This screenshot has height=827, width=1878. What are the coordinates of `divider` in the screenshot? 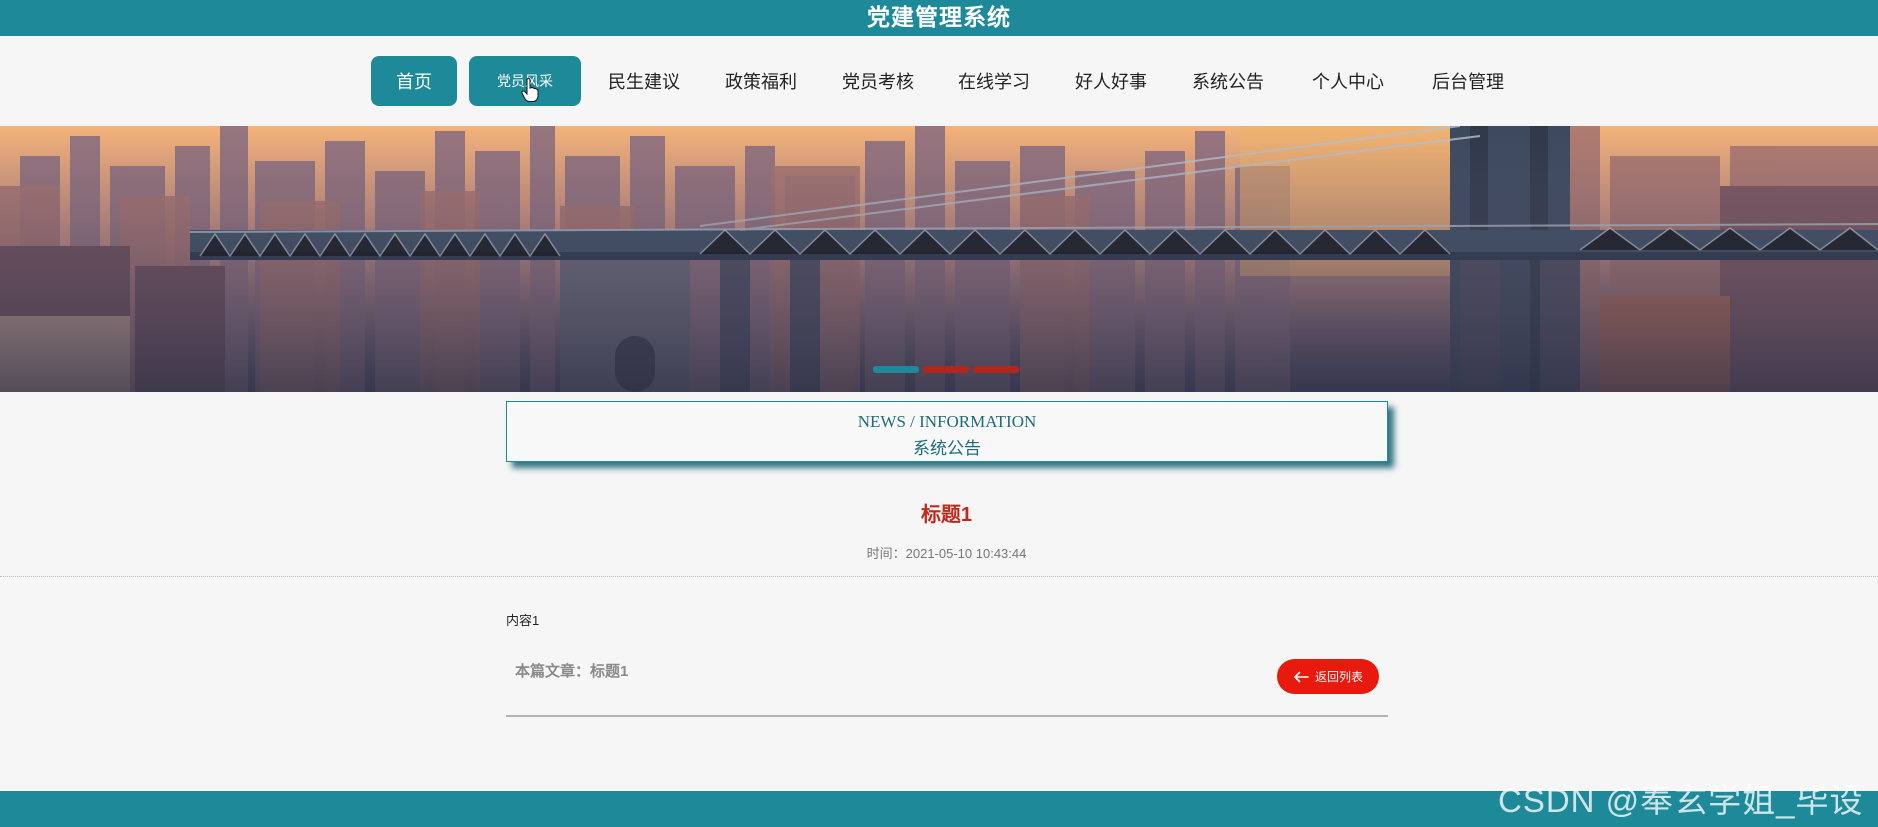 It's located at (939, 576).